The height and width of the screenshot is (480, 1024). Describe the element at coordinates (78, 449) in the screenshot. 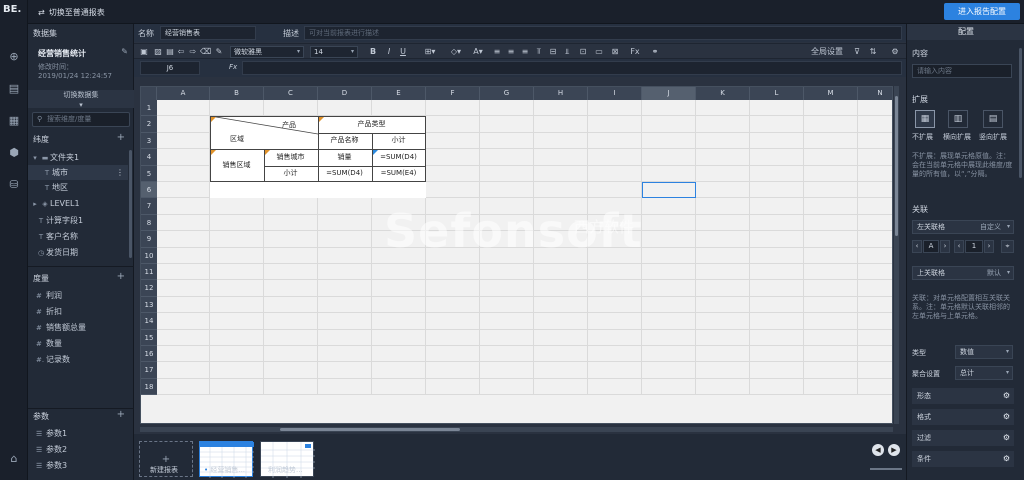

I see `param-item: ☰ 参数2` at that location.